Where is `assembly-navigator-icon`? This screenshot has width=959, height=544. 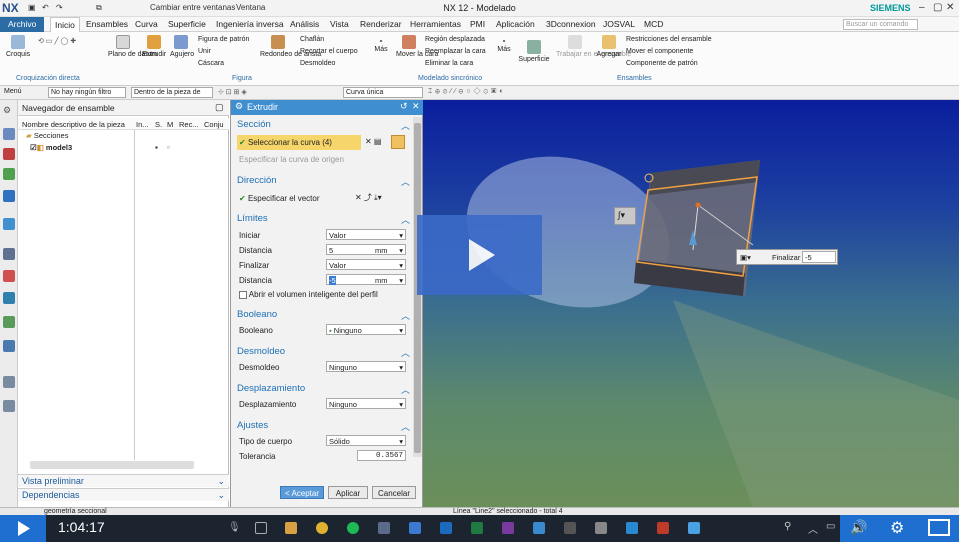 assembly-navigator-icon is located at coordinates (9, 154).